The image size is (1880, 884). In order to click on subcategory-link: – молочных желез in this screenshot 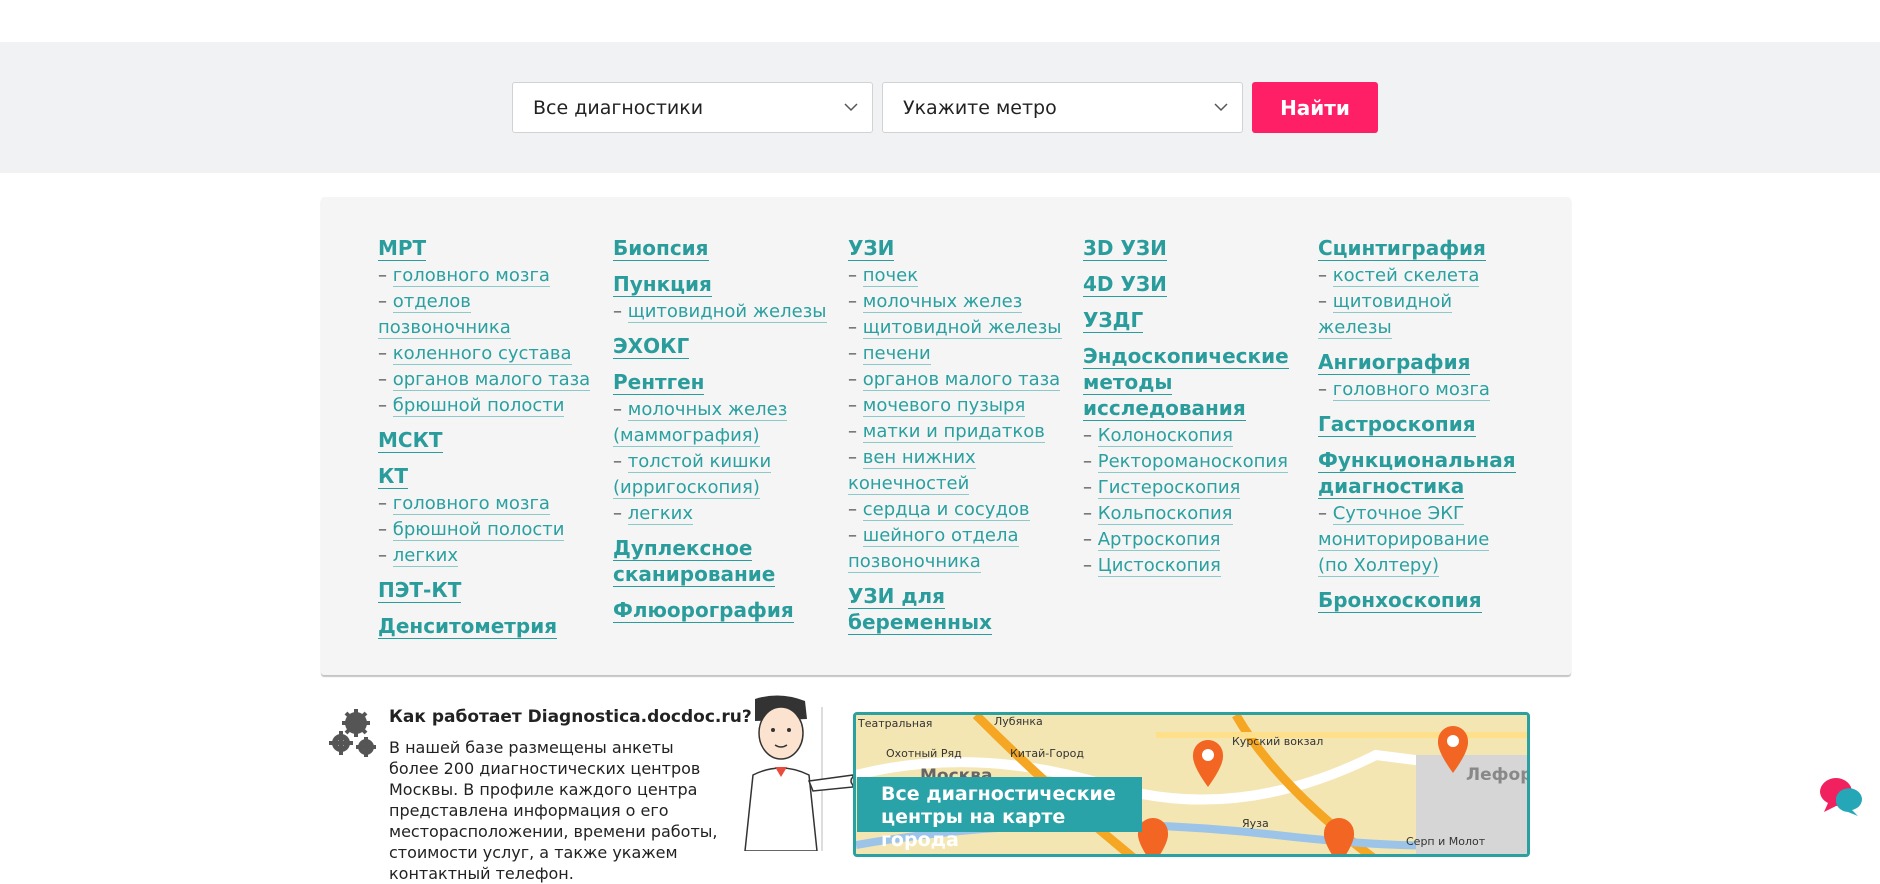, I will do `click(958, 302)`.